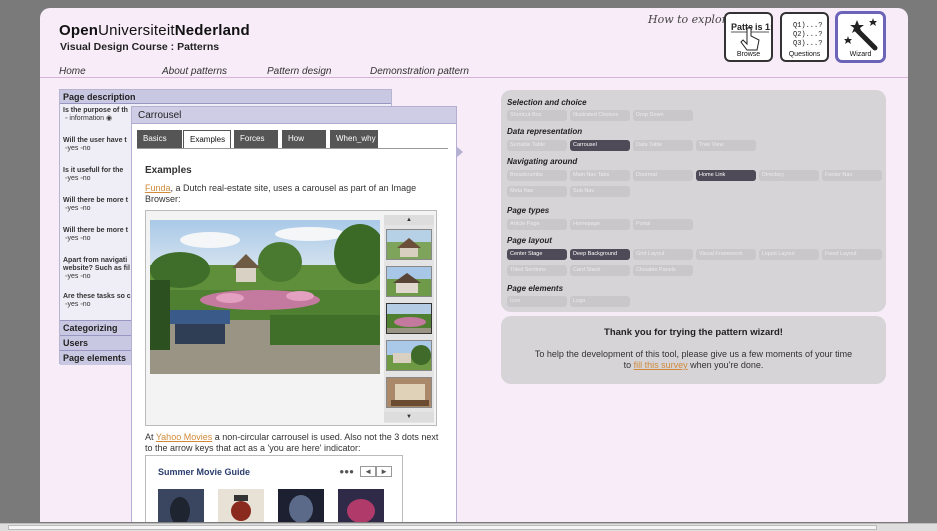  Describe the element at coordinates (807, 44) in the screenshot. I see `question-line-3: Q3)...?` at that location.